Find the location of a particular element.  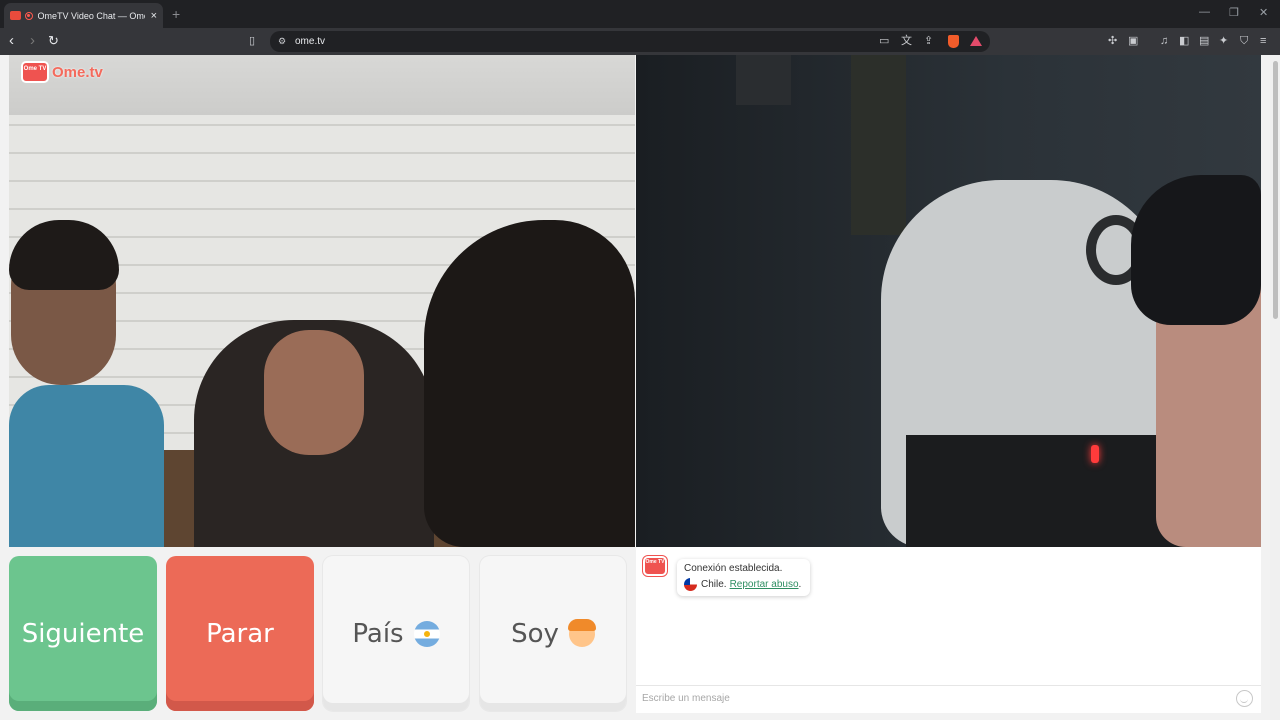

leo-ai-icon: ✦ is located at coordinates (1223, 41).